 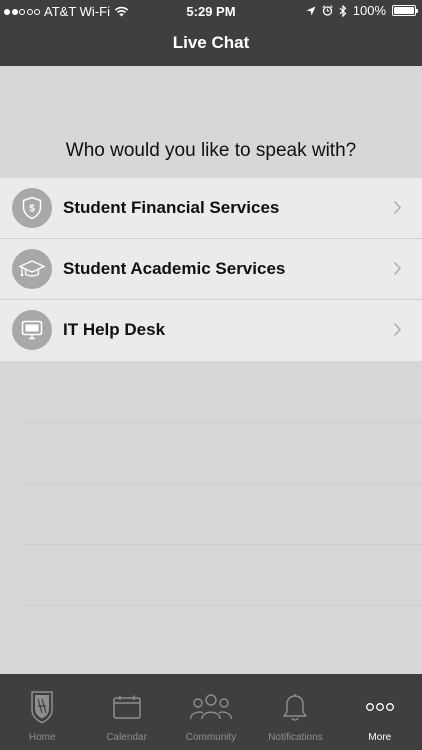 What do you see at coordinates (174, 268) in the screenshot?
I see `option-label: Student Academic Services` at bounding box center [174, 268].